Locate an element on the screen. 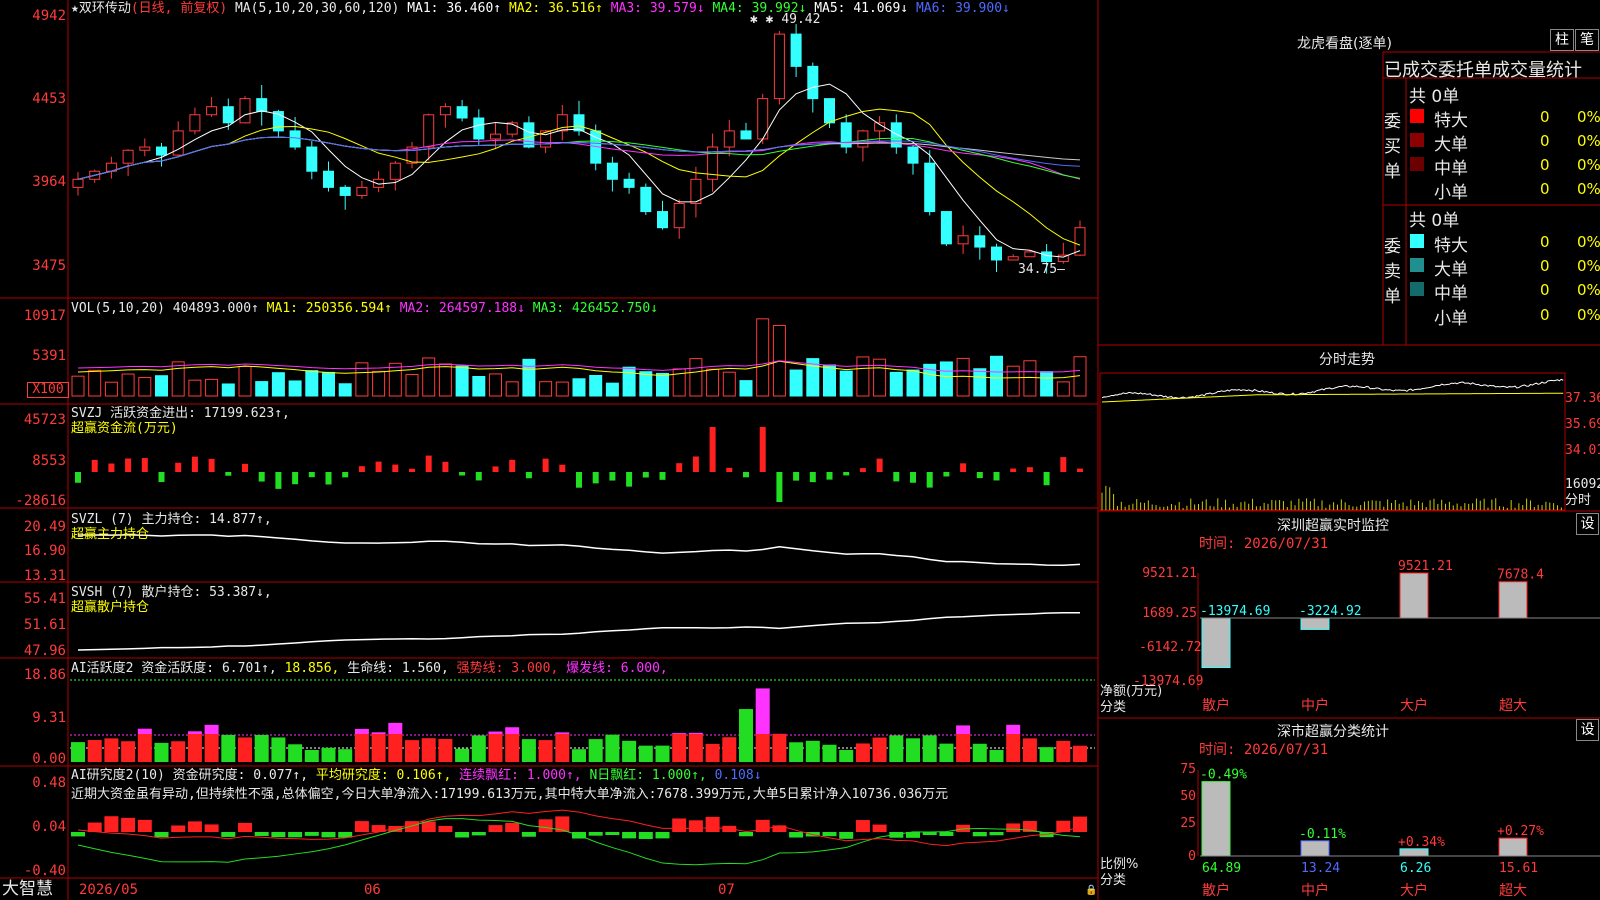  lock-icon: 🔒 is located at coordinates (1091, 890).